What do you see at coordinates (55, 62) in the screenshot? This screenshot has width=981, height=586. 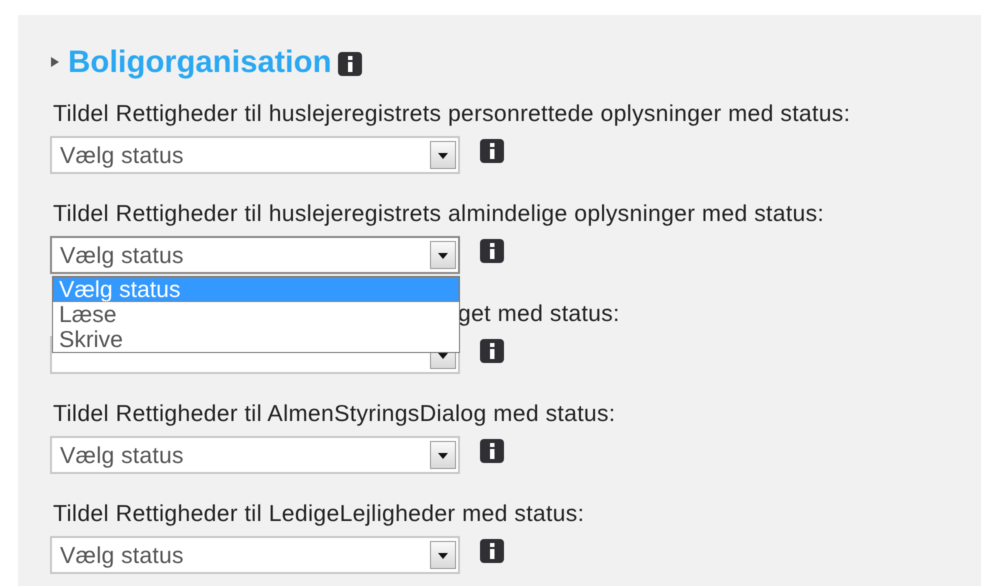 I see `caret-right-icon` at bounding box center [55, 62].